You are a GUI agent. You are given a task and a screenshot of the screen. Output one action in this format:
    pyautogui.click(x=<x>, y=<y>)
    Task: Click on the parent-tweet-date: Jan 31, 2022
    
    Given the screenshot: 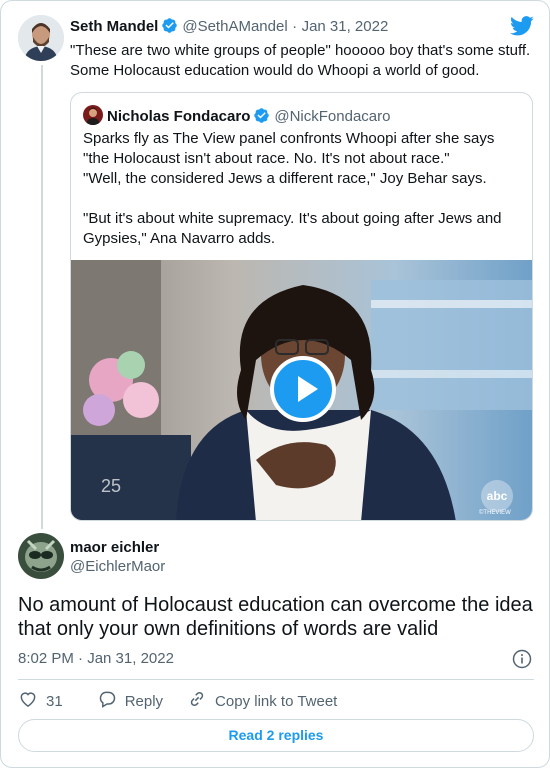 What is the action you would take?
    pyautogui.click(x=345, y=26)
    